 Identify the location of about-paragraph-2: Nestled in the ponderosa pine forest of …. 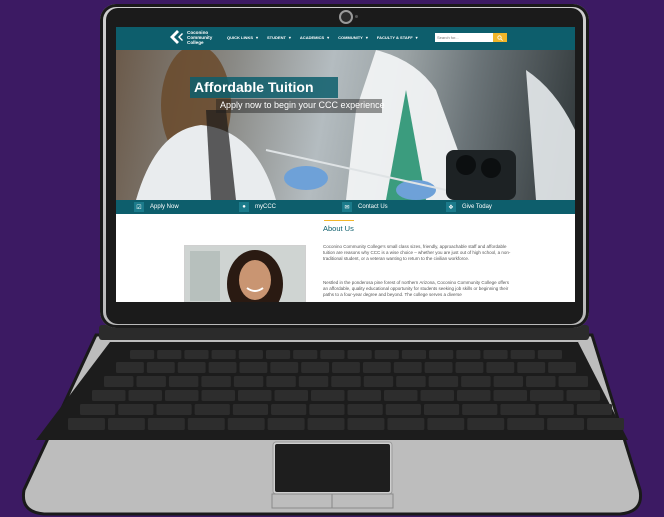
(416, 288).